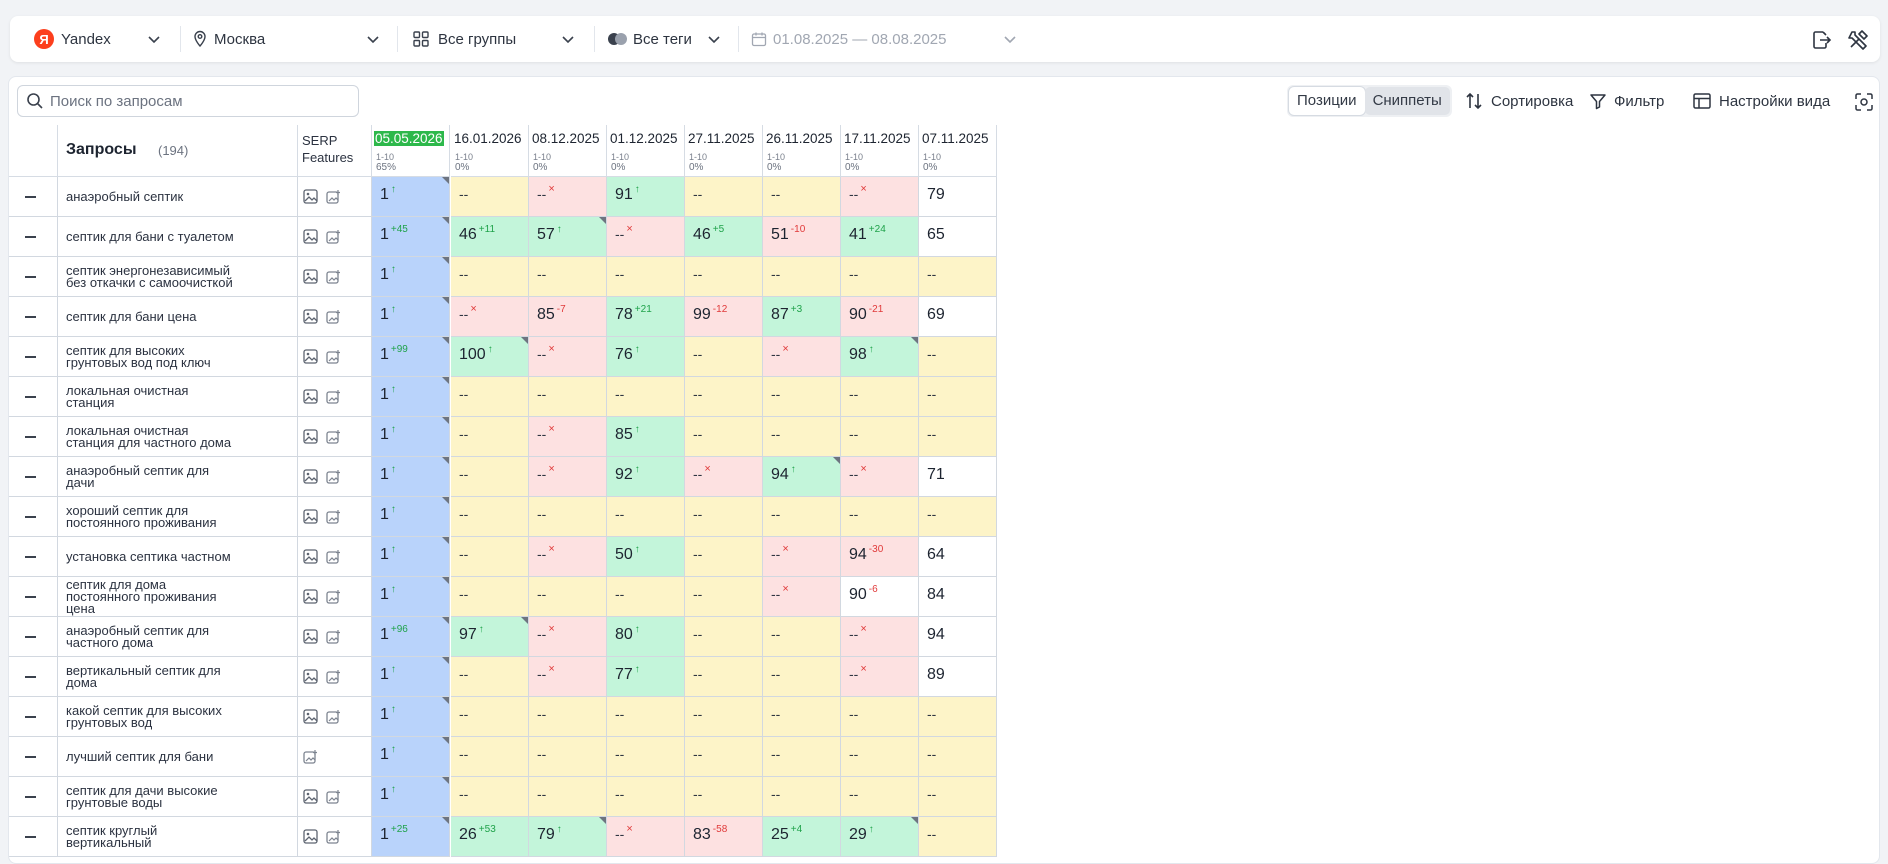 This screenshot has width=1888, height=864. What do you see at coordinates (228, 39) in the screenshot?
I see `region-select: Москва` at bounding box center [228, 39].